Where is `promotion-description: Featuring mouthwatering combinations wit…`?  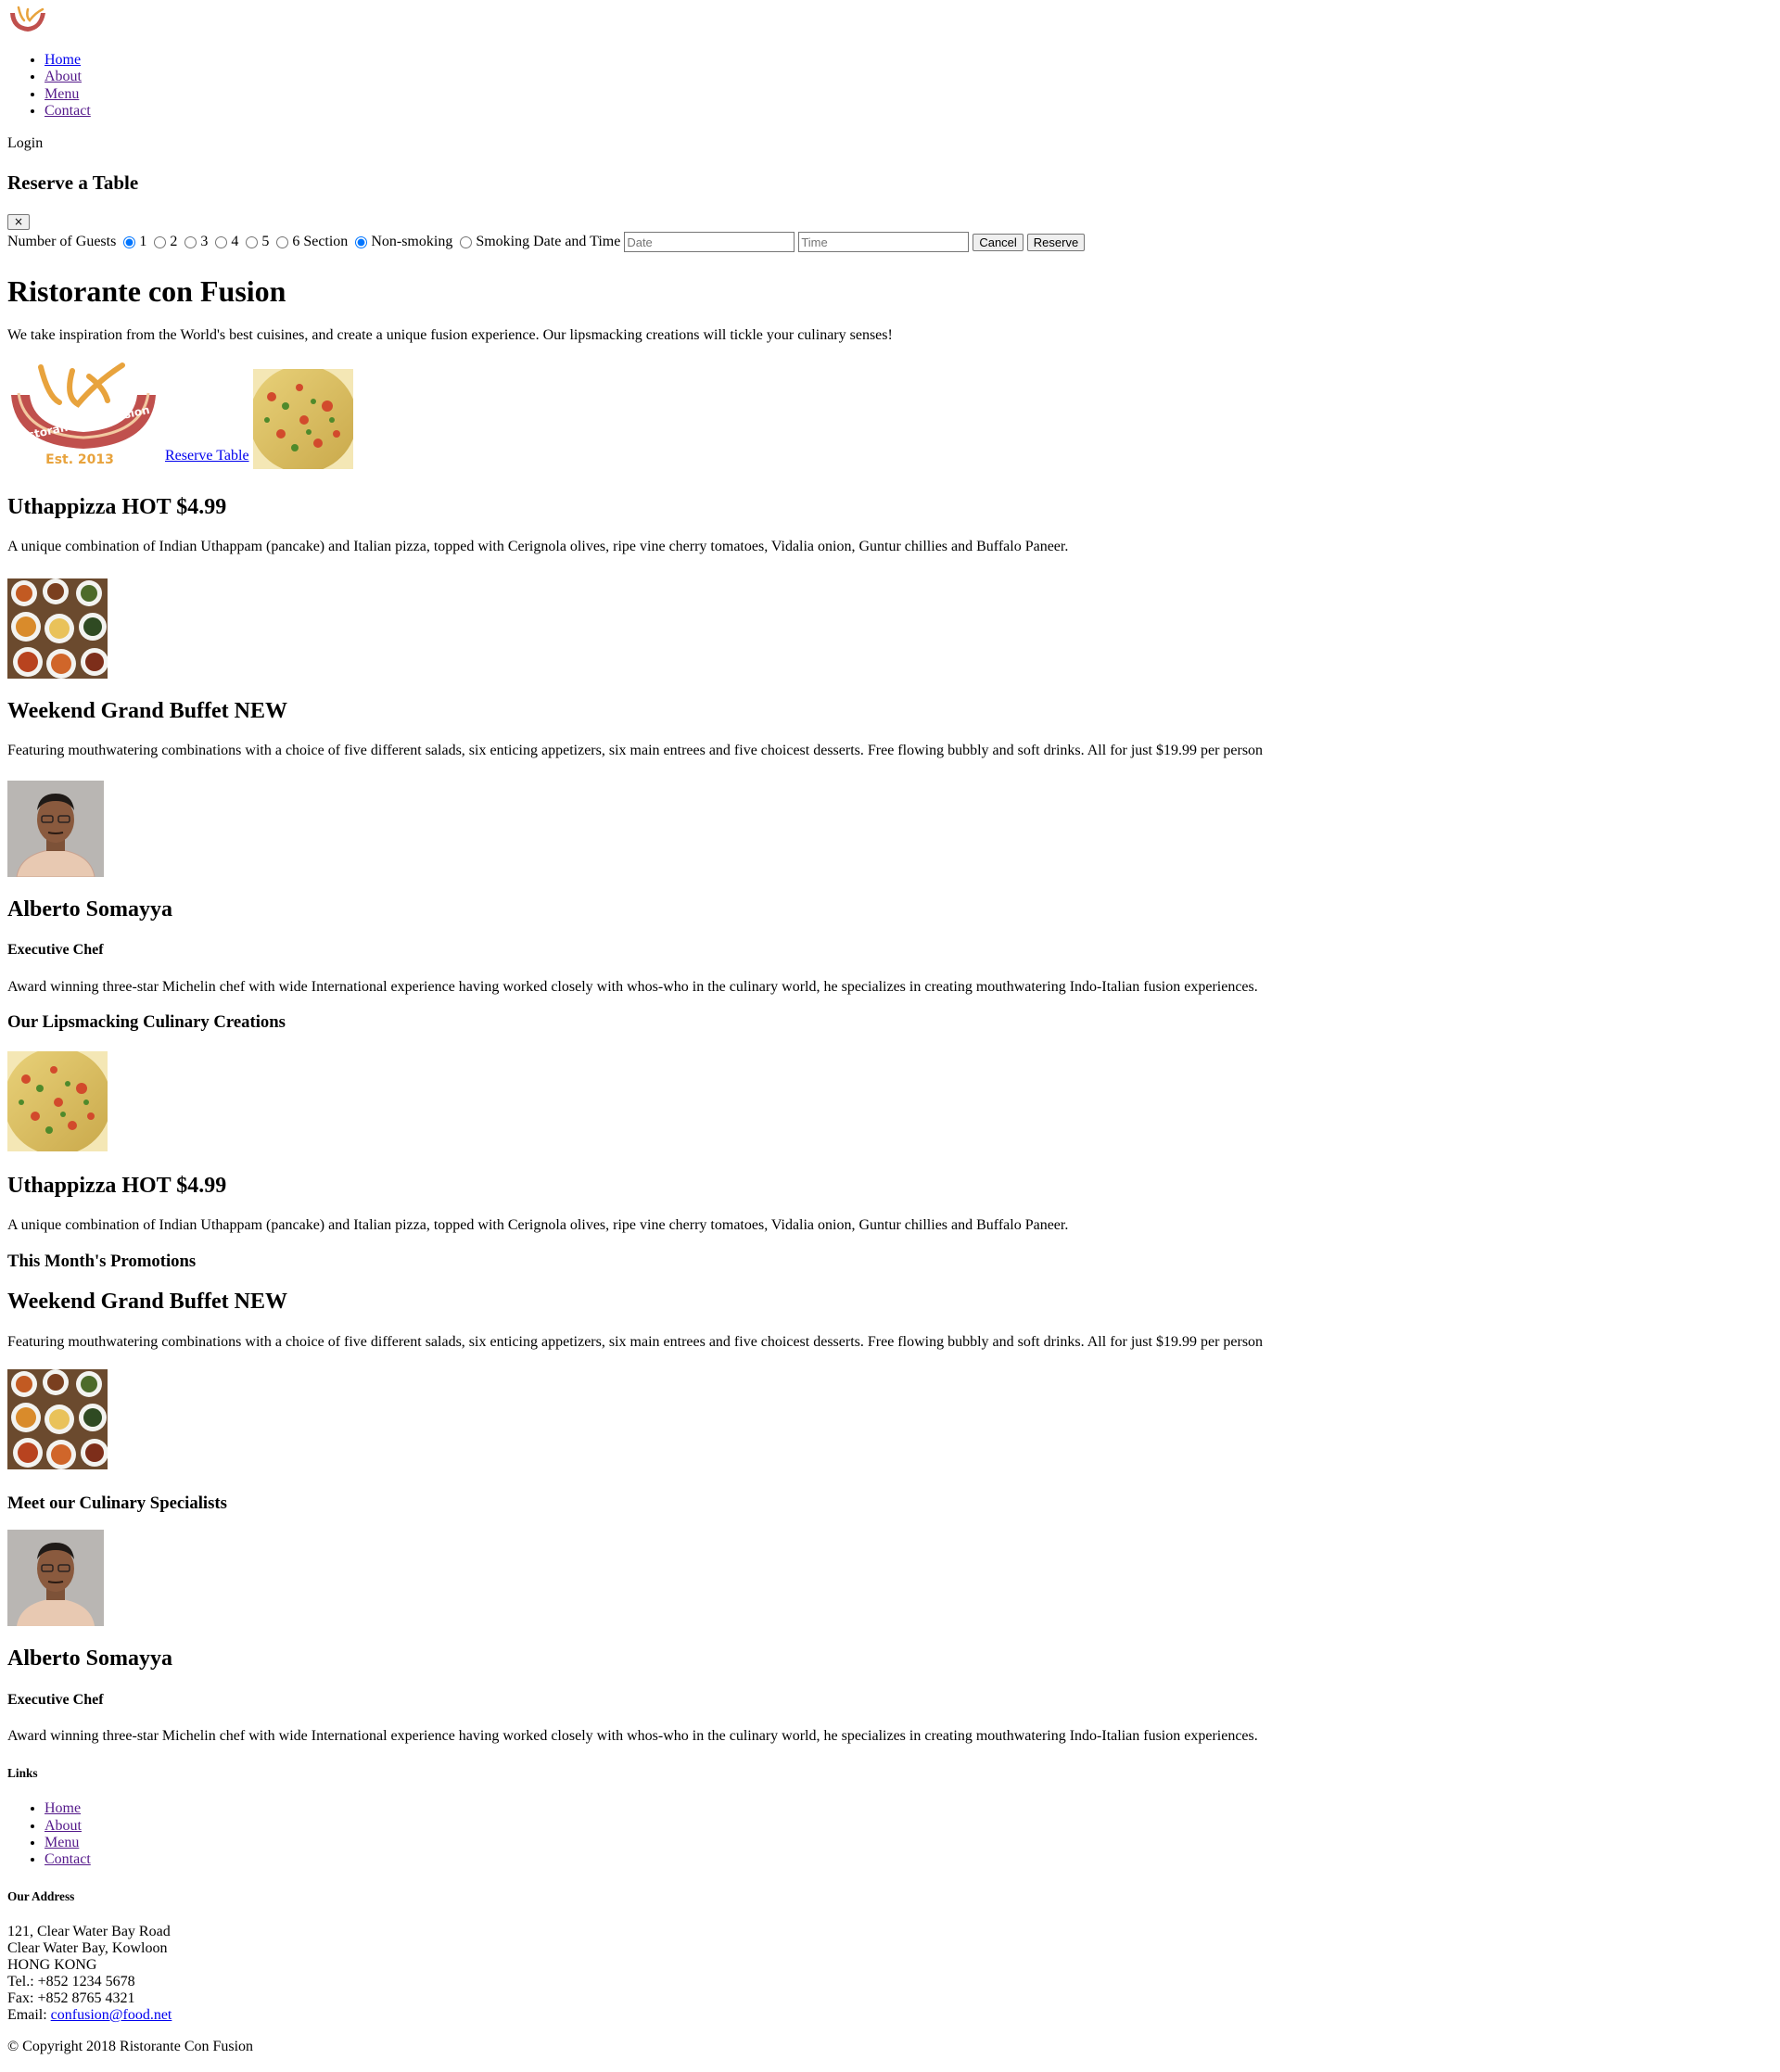
promotion-description: Featuring mouthwatering combinations wit… is located at coordinates (635, 1342).